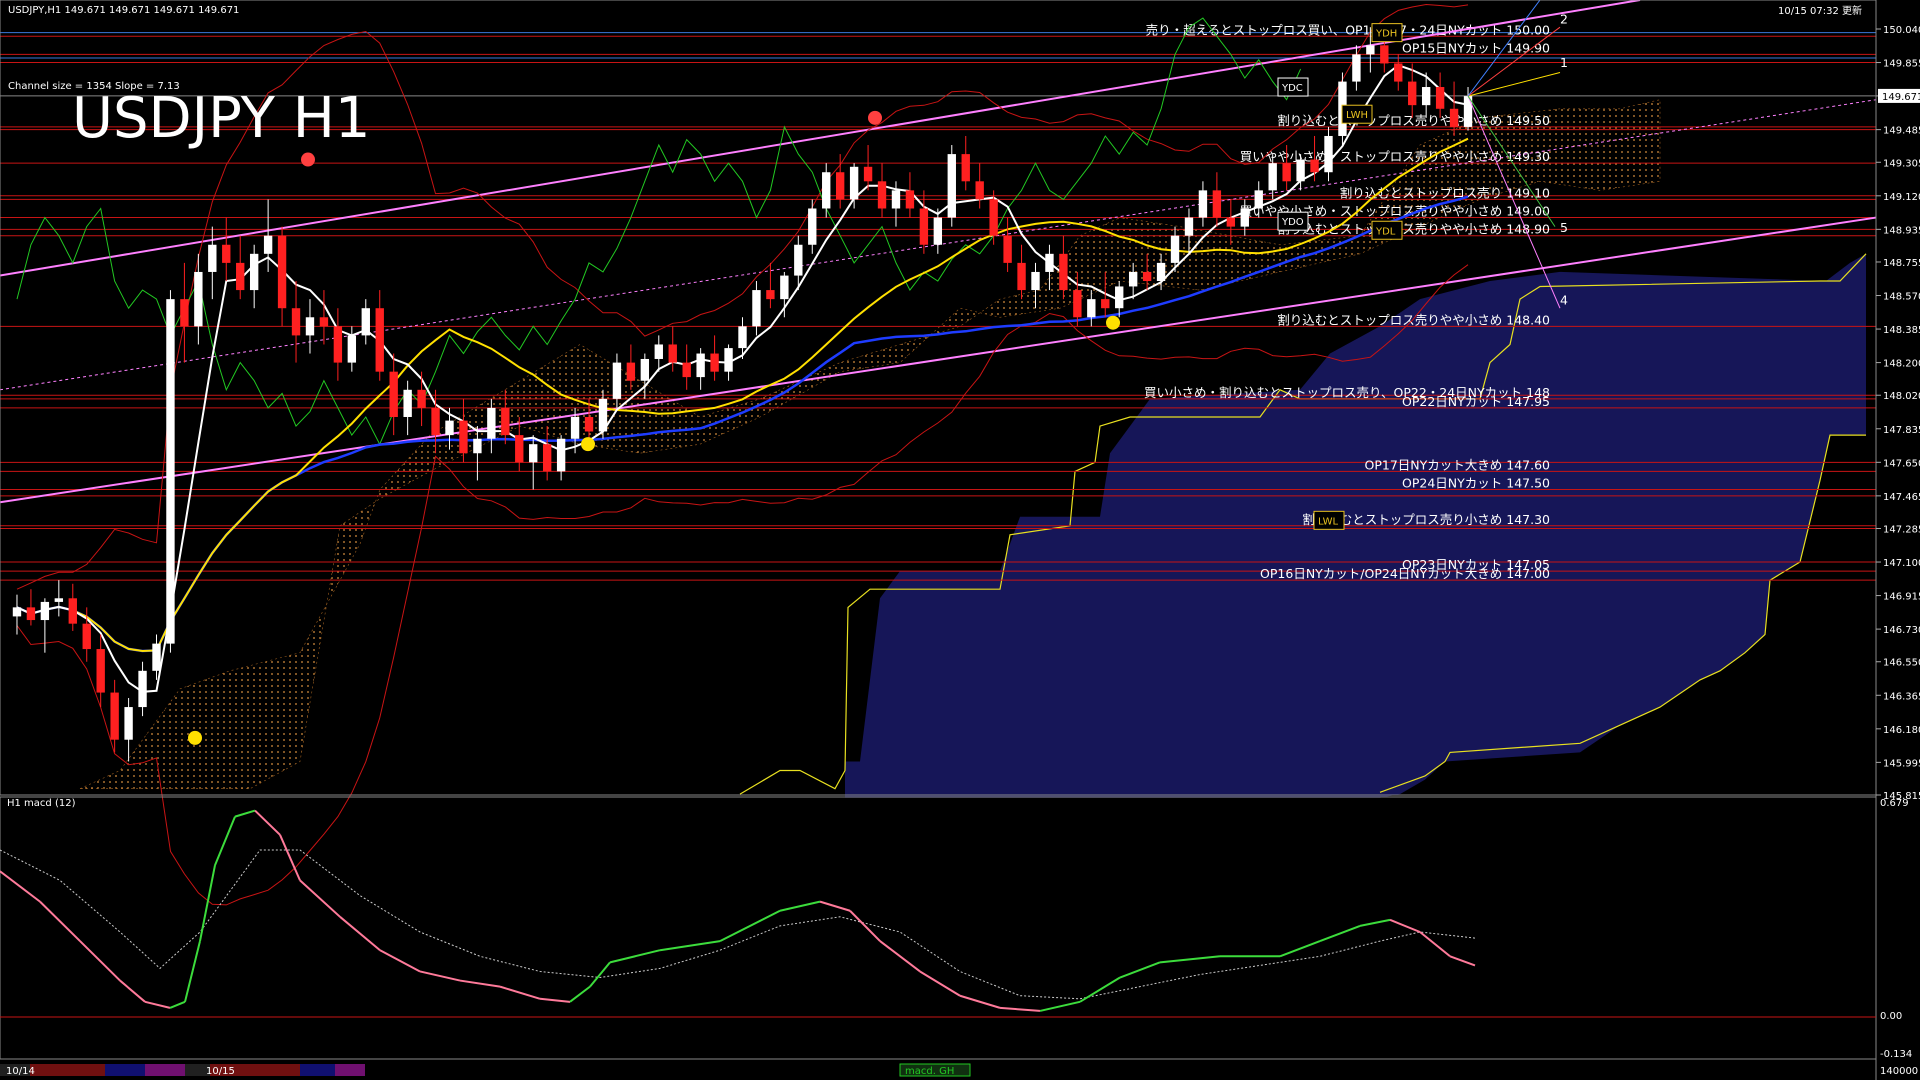  What do you see at coordinates (1413, 229) in the screenshot?
I see `level-label: 割り込むとストップロス売りやや小さめ 148.90` at bounding box center [1413, 229].